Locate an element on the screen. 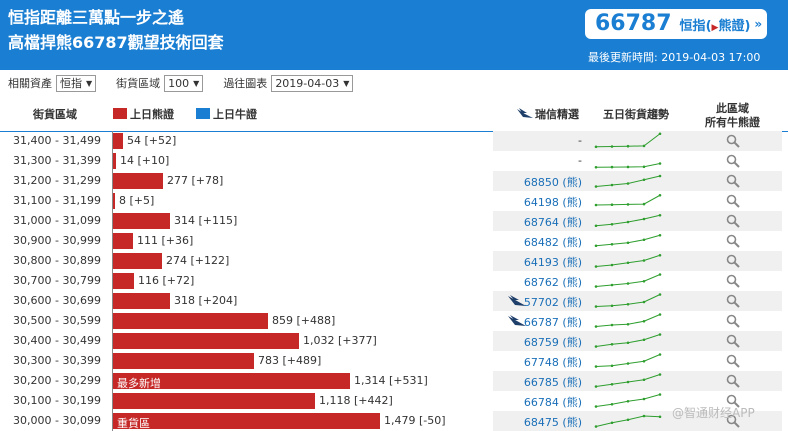 This screenshot has width=788, height=431. ubs-warrant-link: 68475 (熊) is located at coordinates (553, 422).